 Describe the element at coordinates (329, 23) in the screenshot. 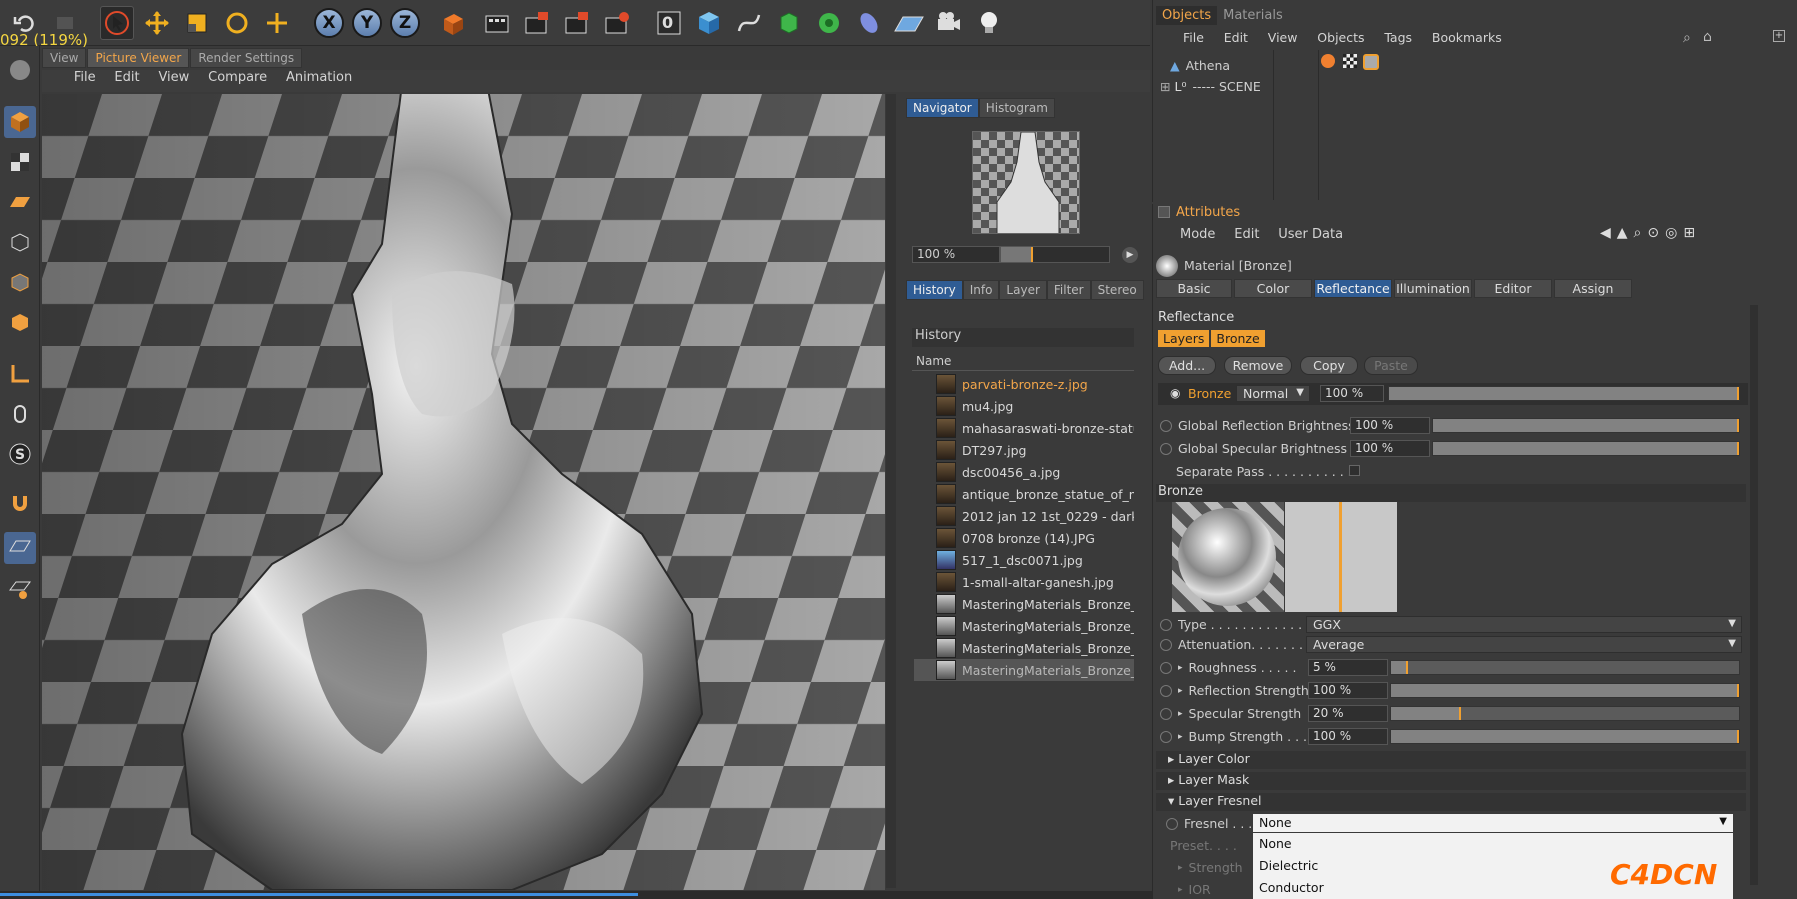

I see `x-axis-button: X` at that location.